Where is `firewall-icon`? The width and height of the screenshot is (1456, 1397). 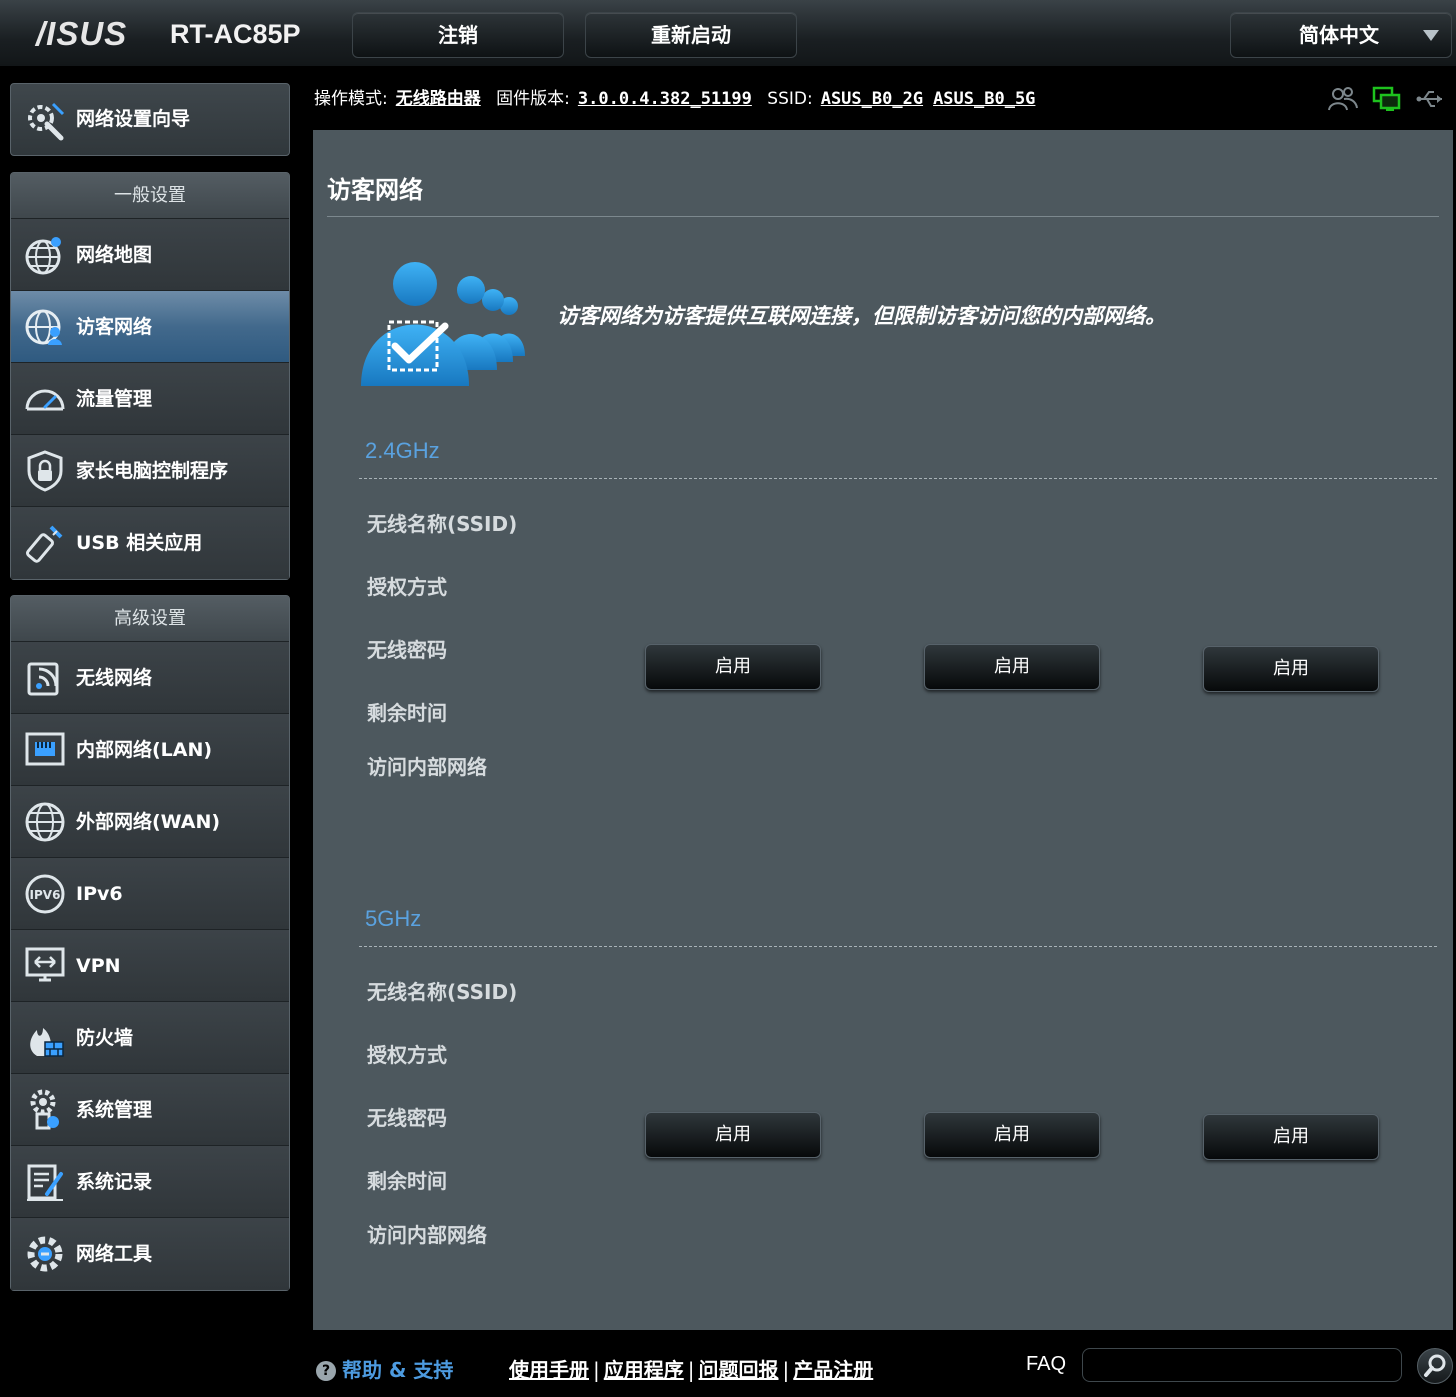 firewall-icon is located at coordinates (47, 1042).